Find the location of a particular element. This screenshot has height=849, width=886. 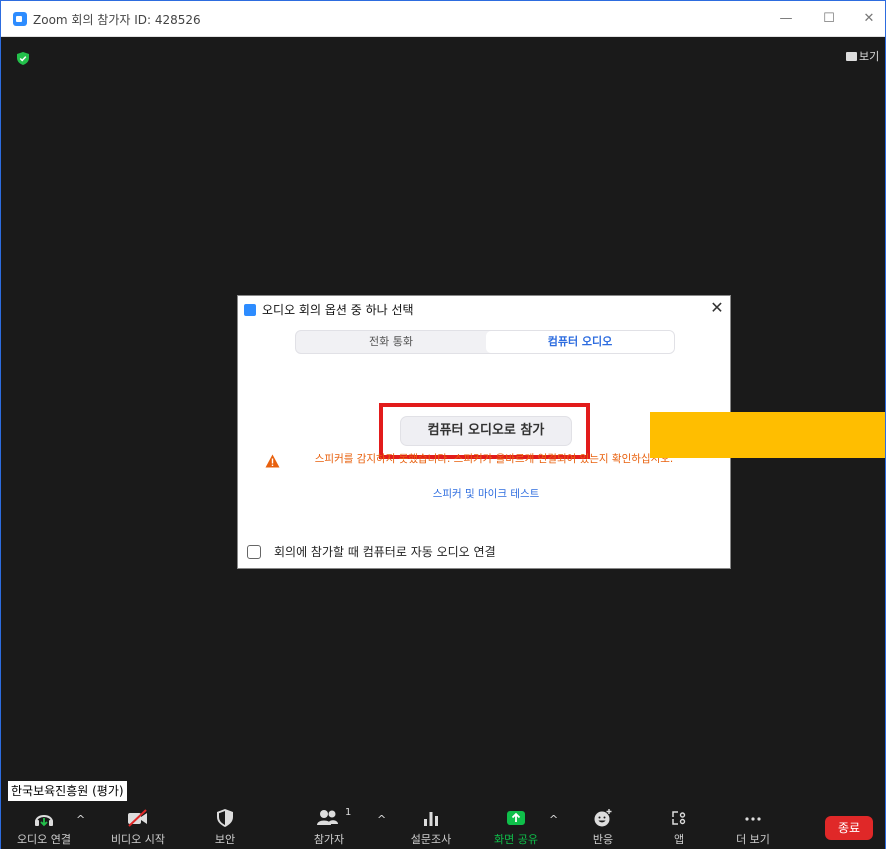

maximize-button: ☐ is located at coordinates (829, 19).